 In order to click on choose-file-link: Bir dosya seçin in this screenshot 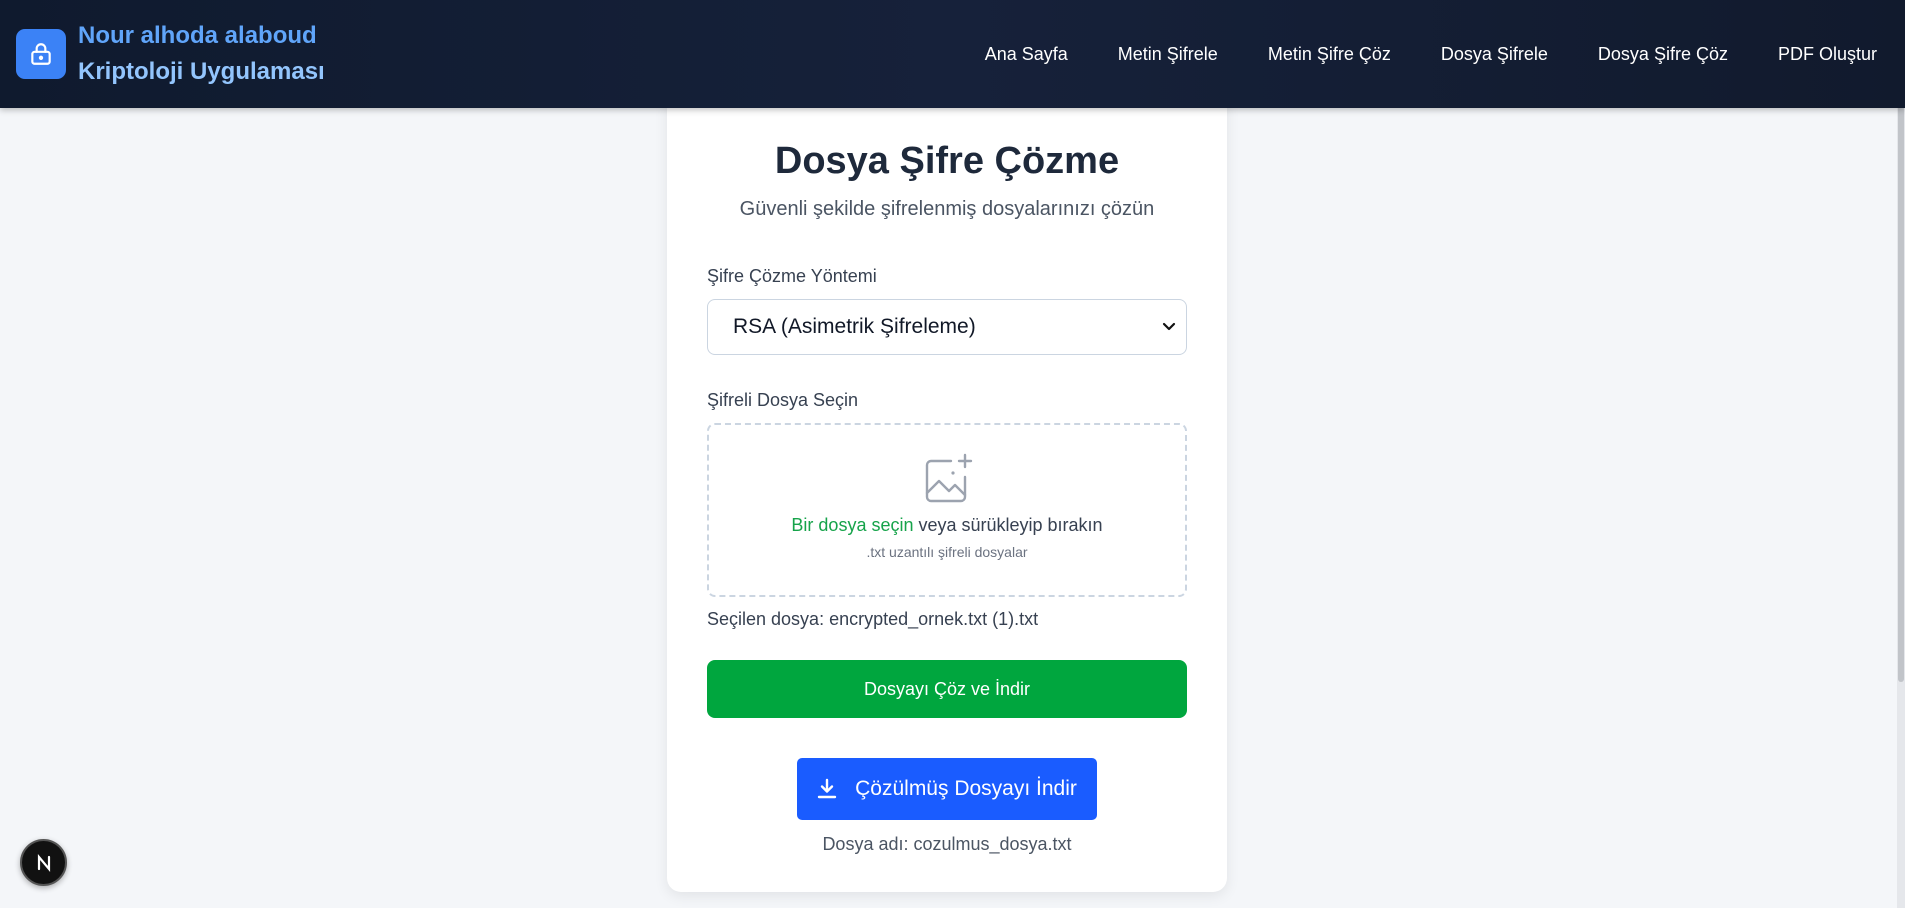, I will do `click(852, 525)`.